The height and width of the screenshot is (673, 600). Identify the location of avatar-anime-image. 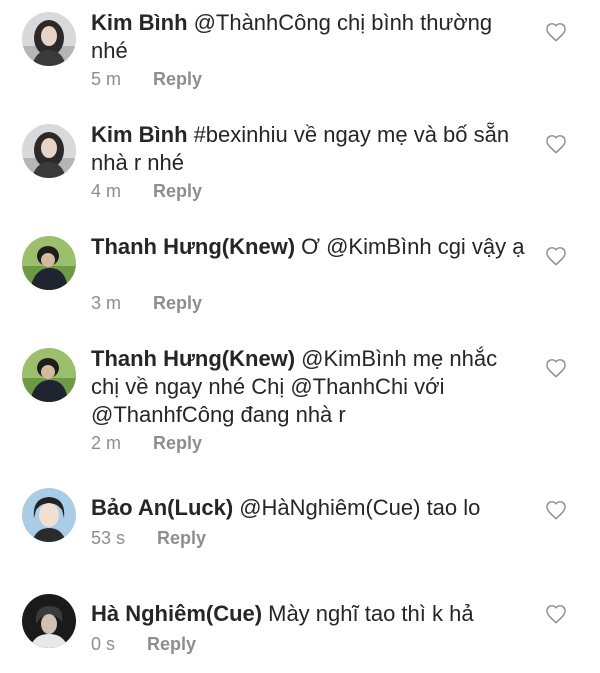
(49, 515).